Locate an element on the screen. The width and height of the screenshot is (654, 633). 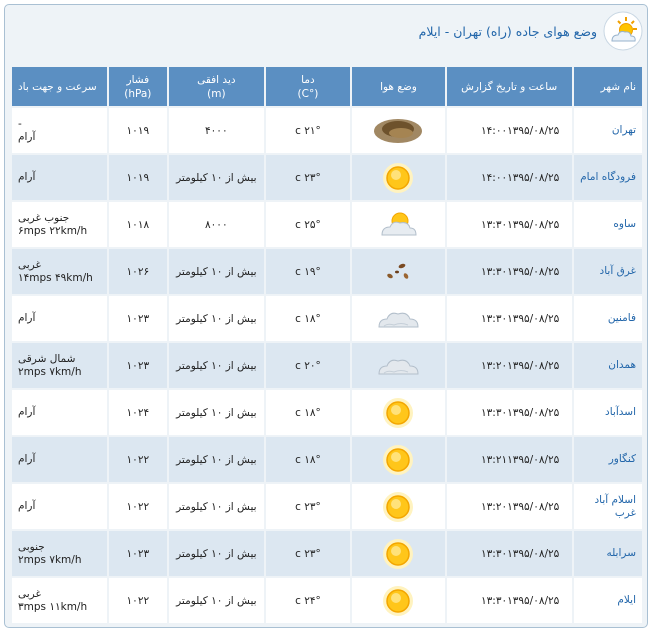
leaves-icon is located at coordinates (398, 272).